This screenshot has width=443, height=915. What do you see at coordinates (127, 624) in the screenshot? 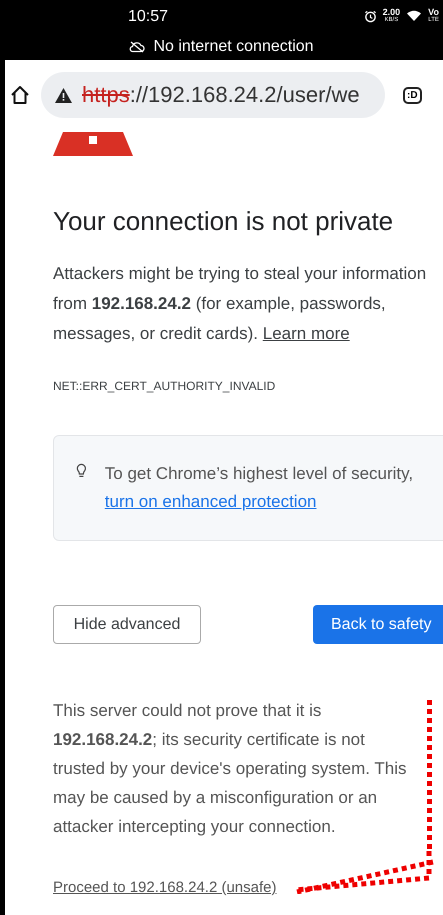
I see `hide-advanced-button: Hide advanced` at bounding box center [127, 624].